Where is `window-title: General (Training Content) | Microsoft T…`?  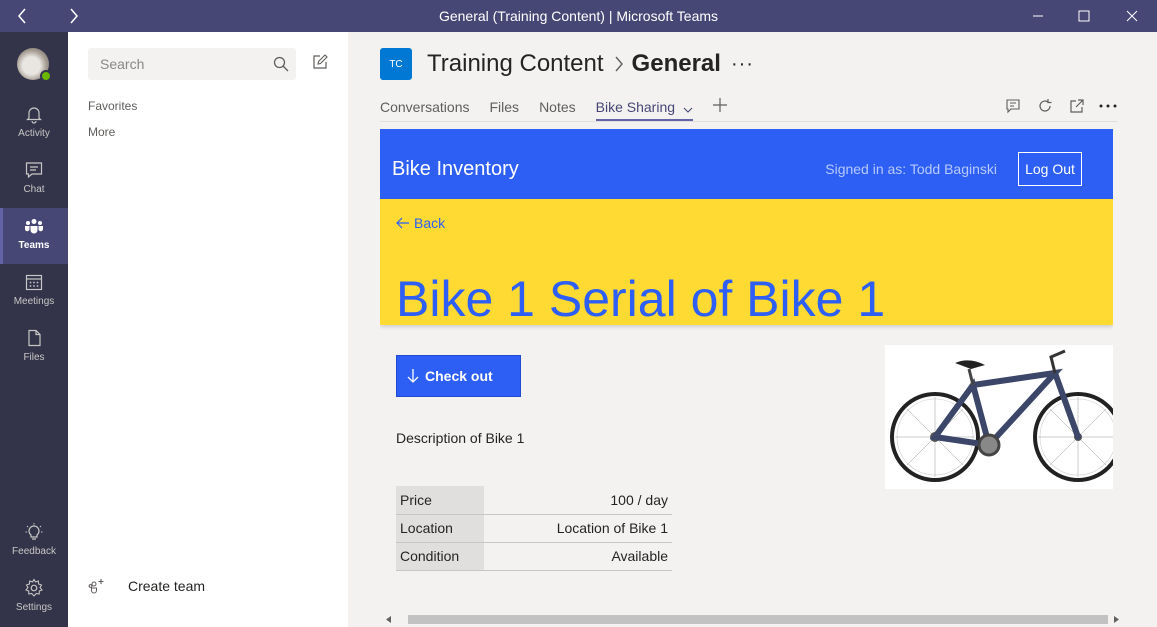
window-title: General (Training Content) | Microsoft T… is located at coordinates (578, 16).